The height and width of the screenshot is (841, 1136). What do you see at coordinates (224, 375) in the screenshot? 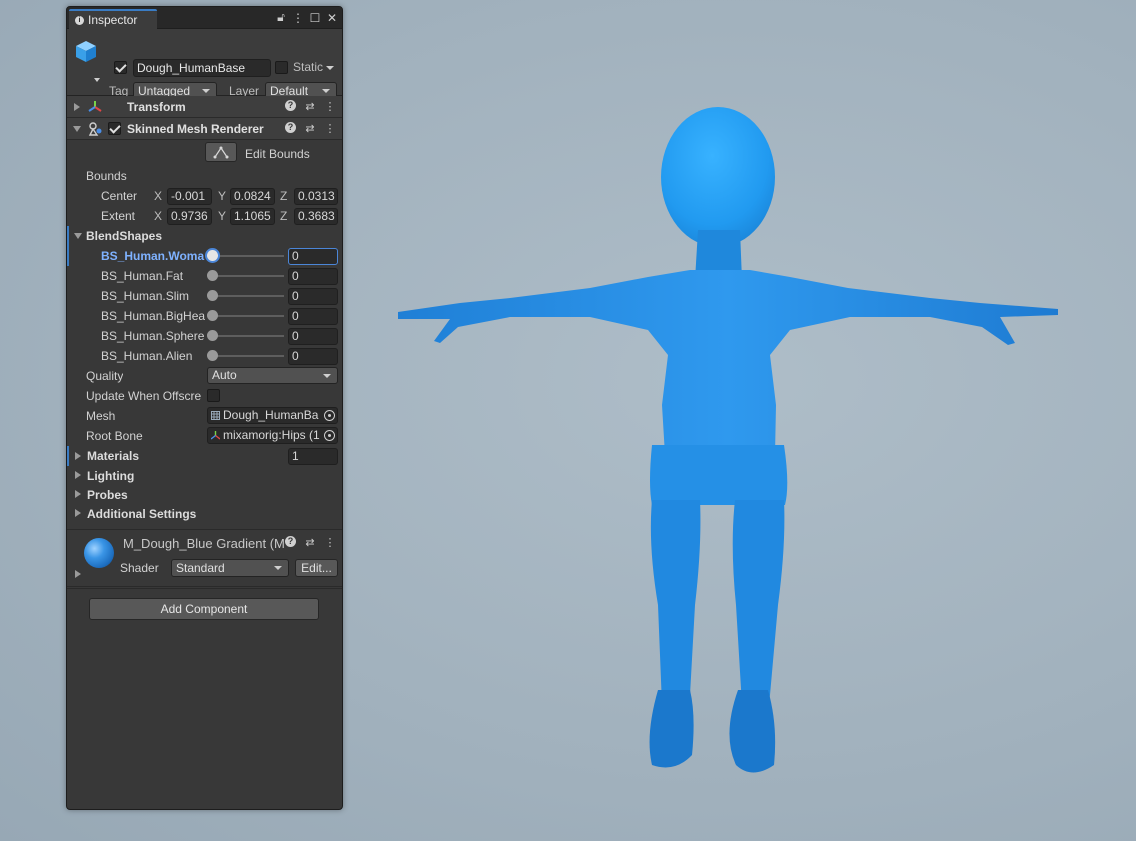
I see `quality-value: Auto` at bounding box center [224, 375].